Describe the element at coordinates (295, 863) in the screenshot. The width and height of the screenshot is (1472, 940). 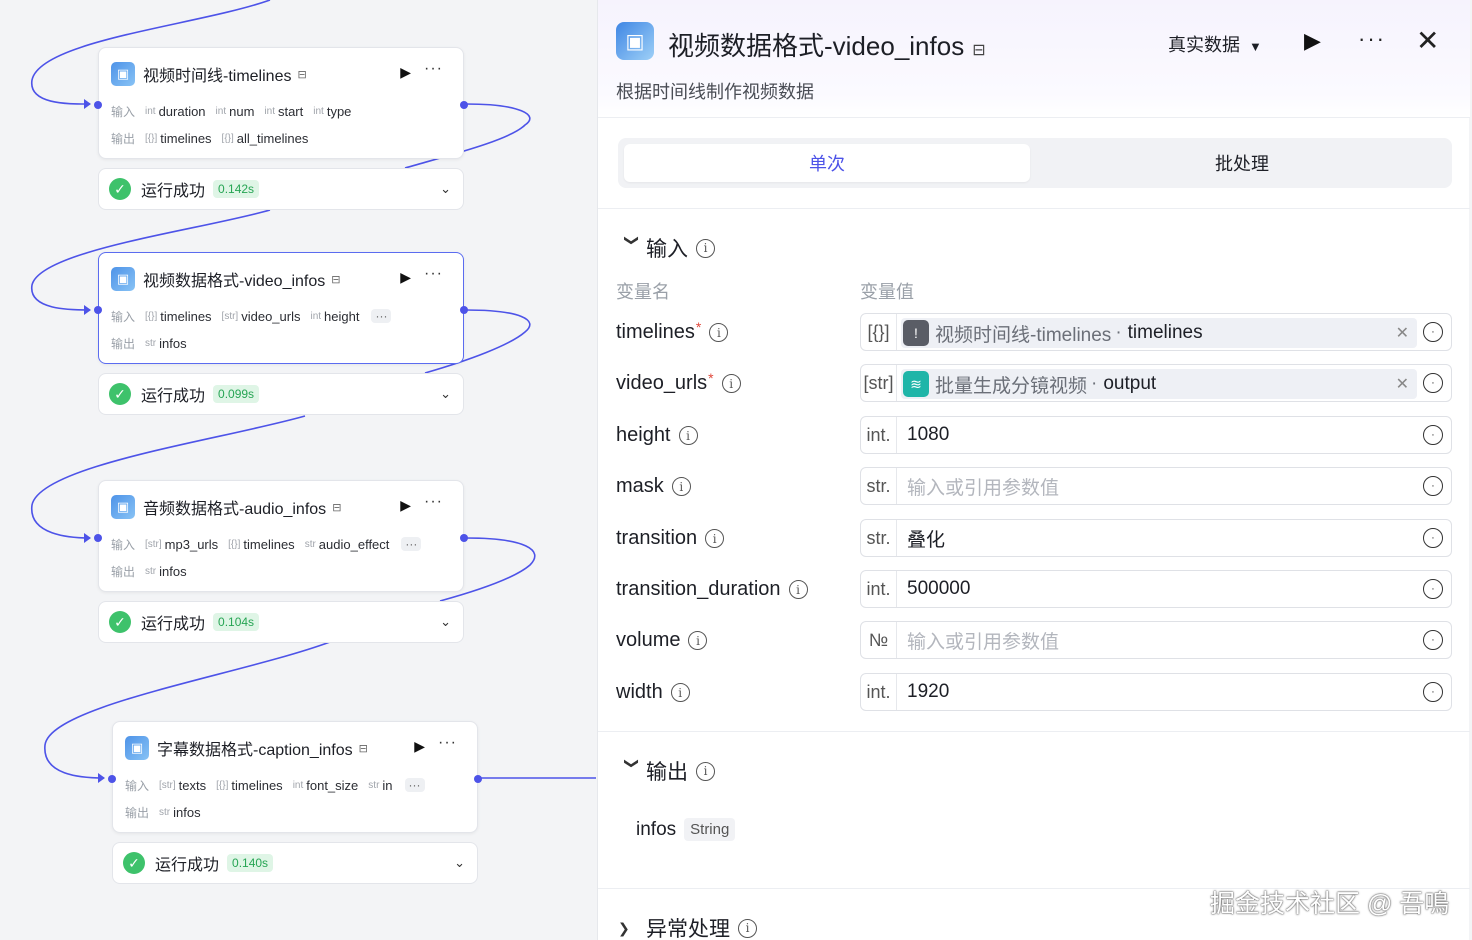
I see `run-status-bar: ✓ 运行成功 0.140s ⌄` at that location.